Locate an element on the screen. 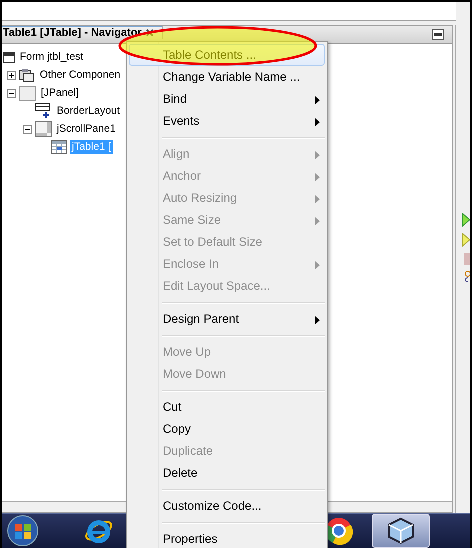 This screenshot has height=548, width=472. tree-item: BorderLayout is located at coordinates (88, 111).